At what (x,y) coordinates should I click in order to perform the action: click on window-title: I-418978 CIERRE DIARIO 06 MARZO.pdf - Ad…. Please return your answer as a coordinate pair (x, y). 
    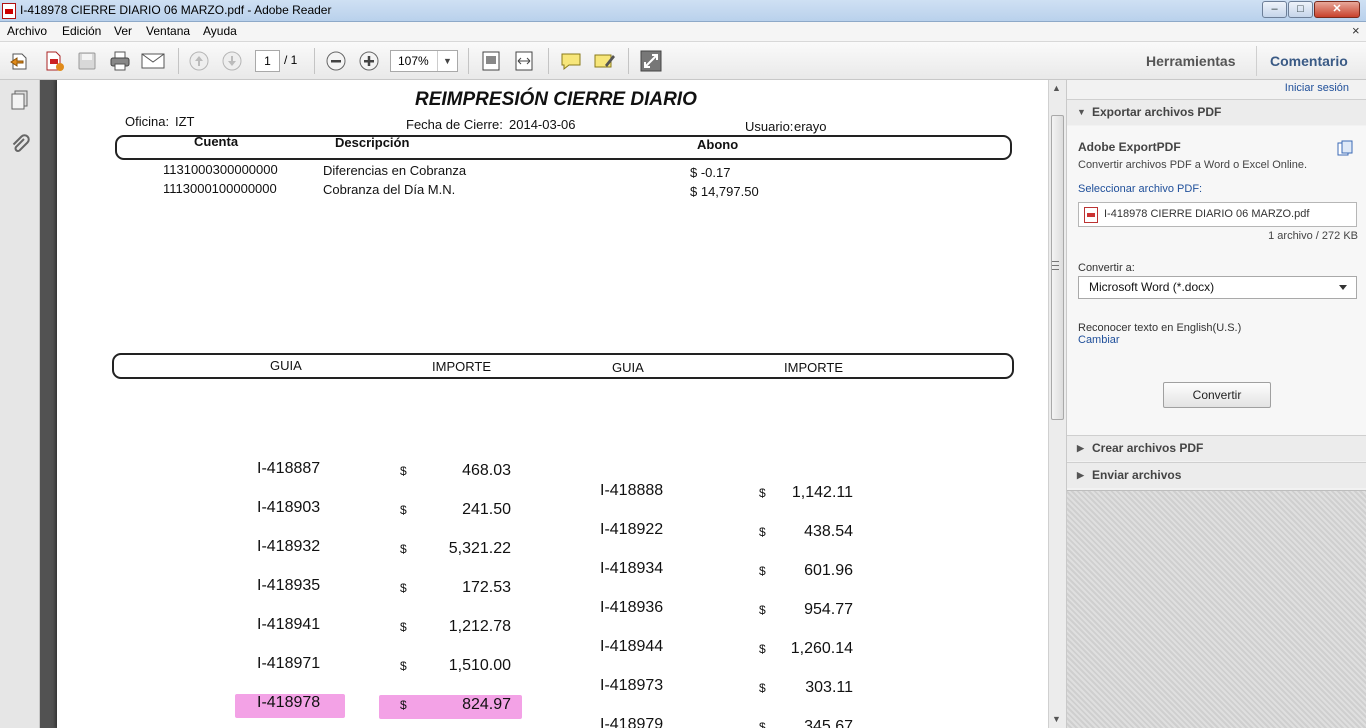
    Looking at the image, I should click on (176, 10).